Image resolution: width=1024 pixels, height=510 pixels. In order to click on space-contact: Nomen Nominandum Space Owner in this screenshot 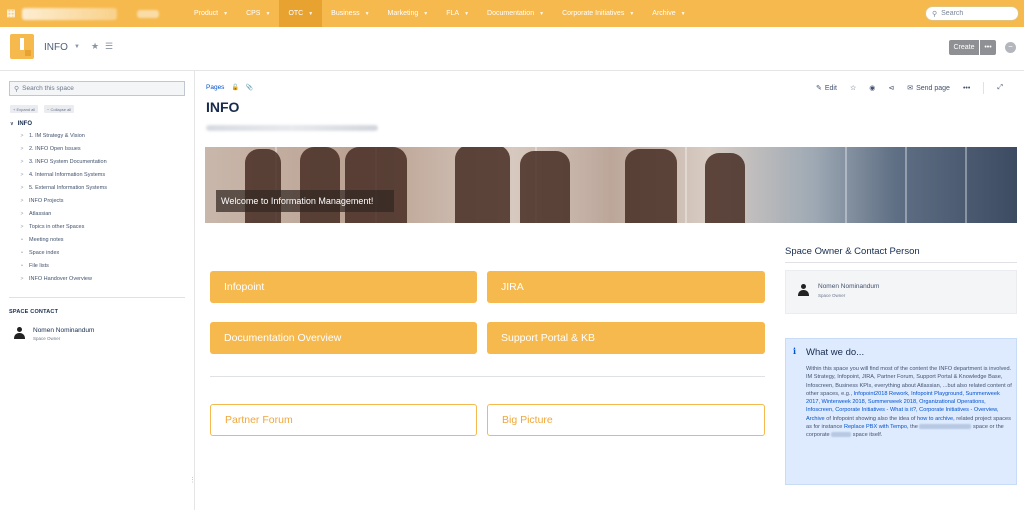, I will do `click(54, 334)`.